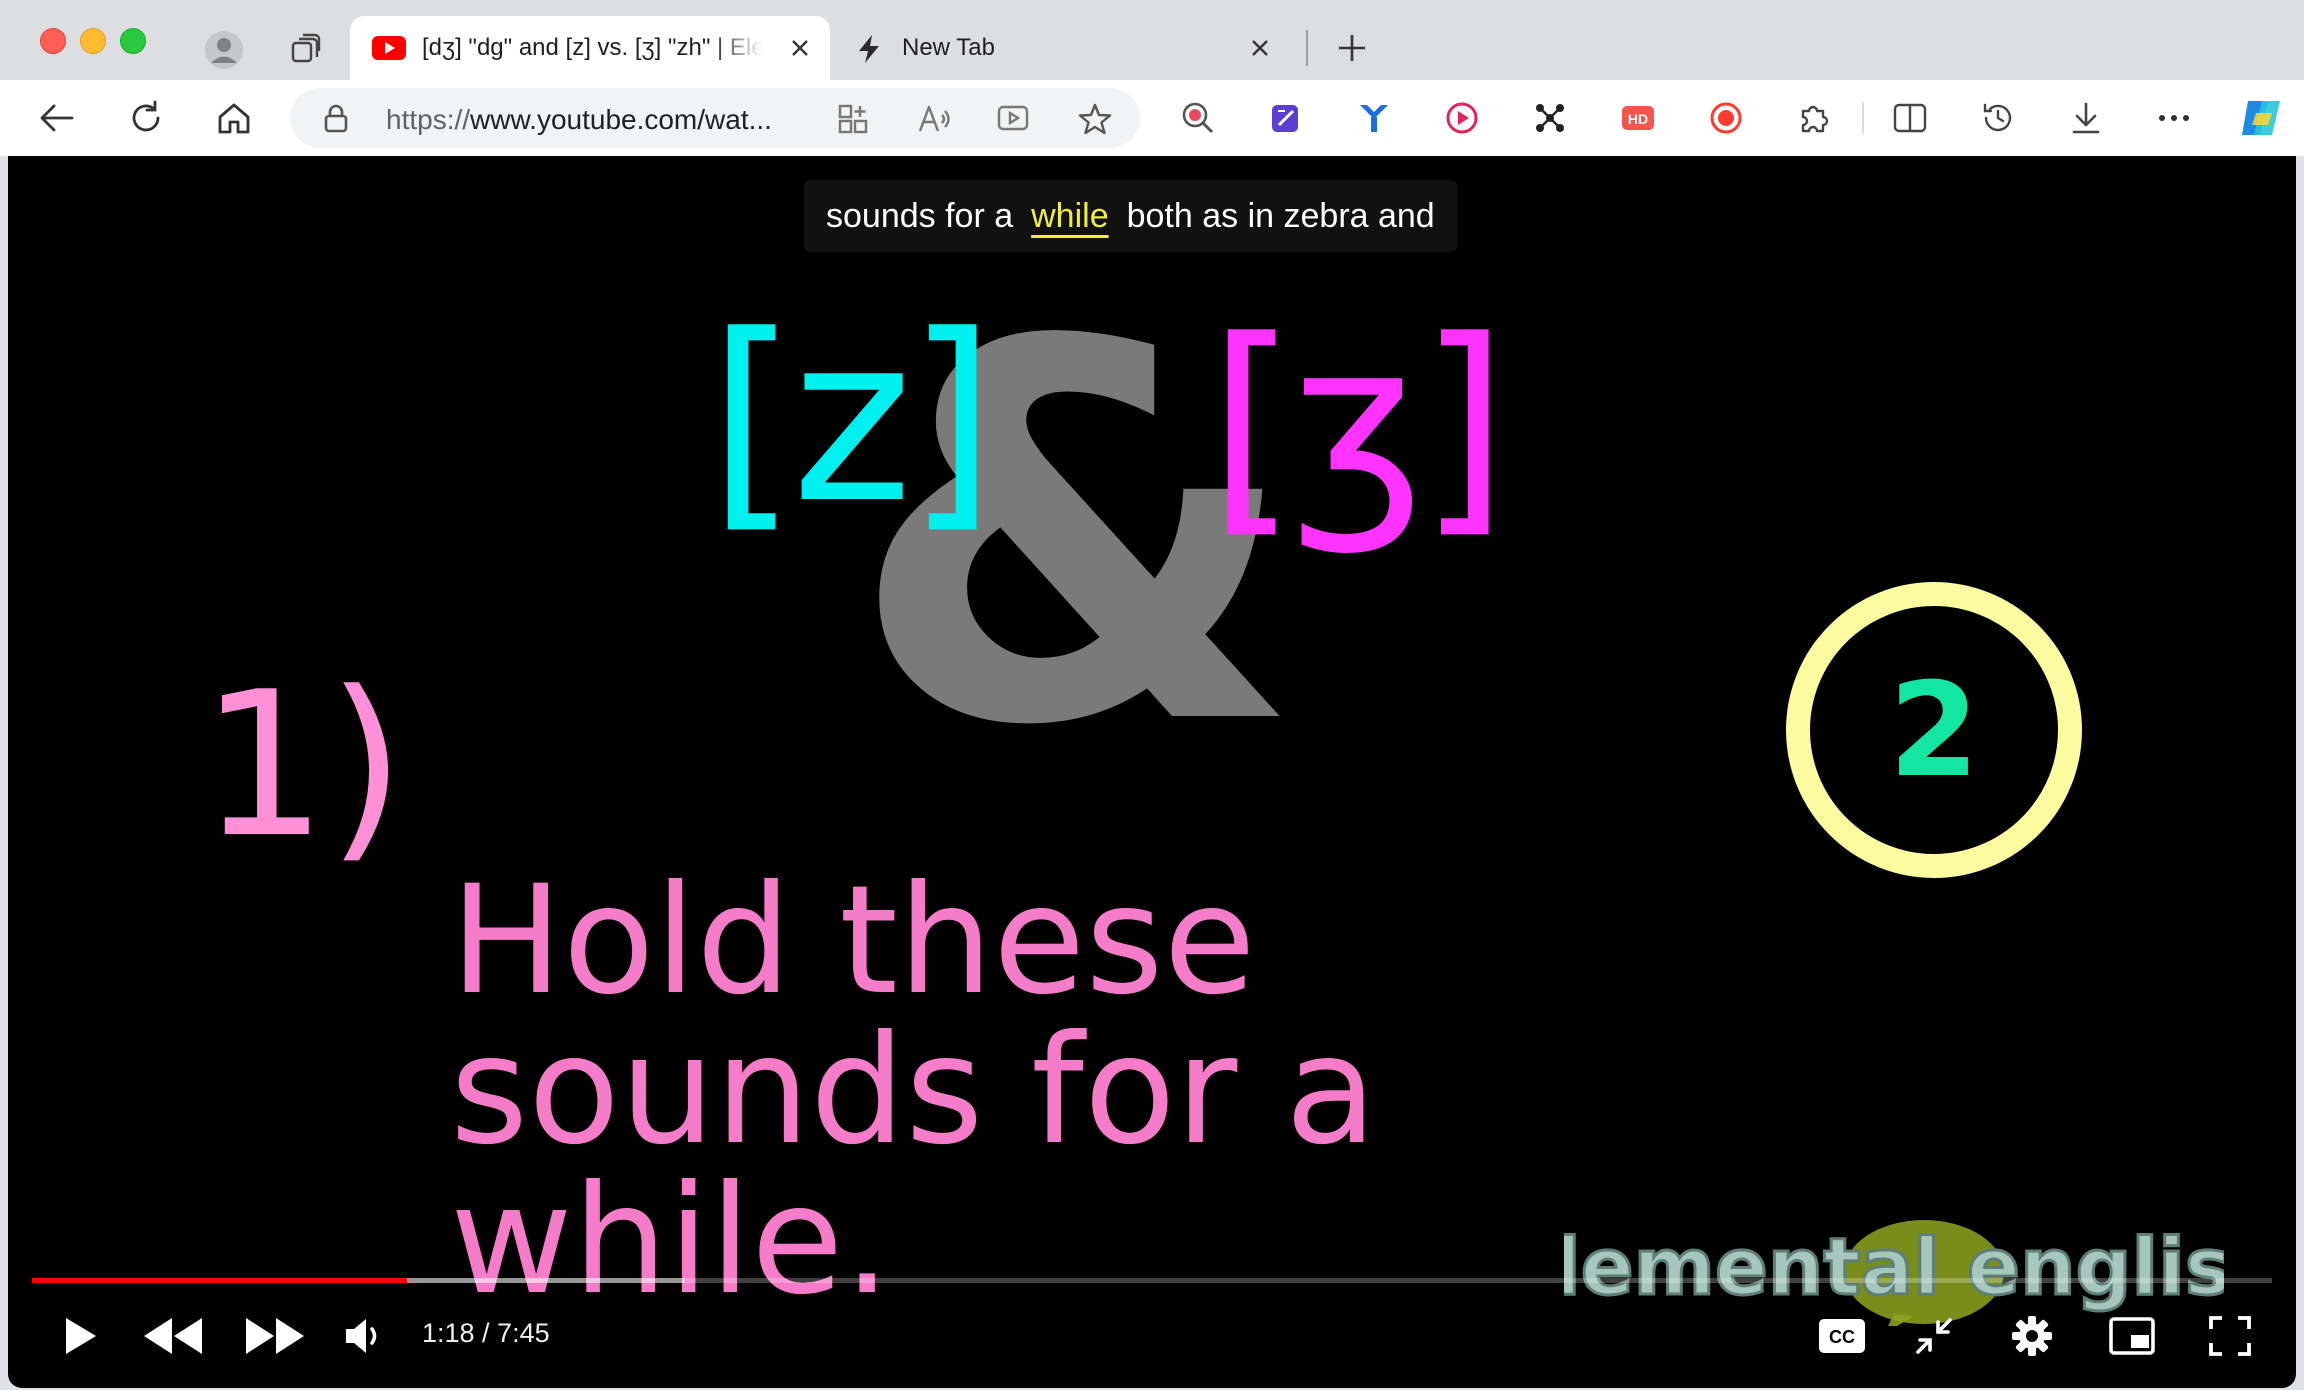 Image resolution: width=2304 pixels, height=1390 pixels. Describe the element at coordinates (2261, 118) in the screenshot. I see `copilot-icon` at that location.